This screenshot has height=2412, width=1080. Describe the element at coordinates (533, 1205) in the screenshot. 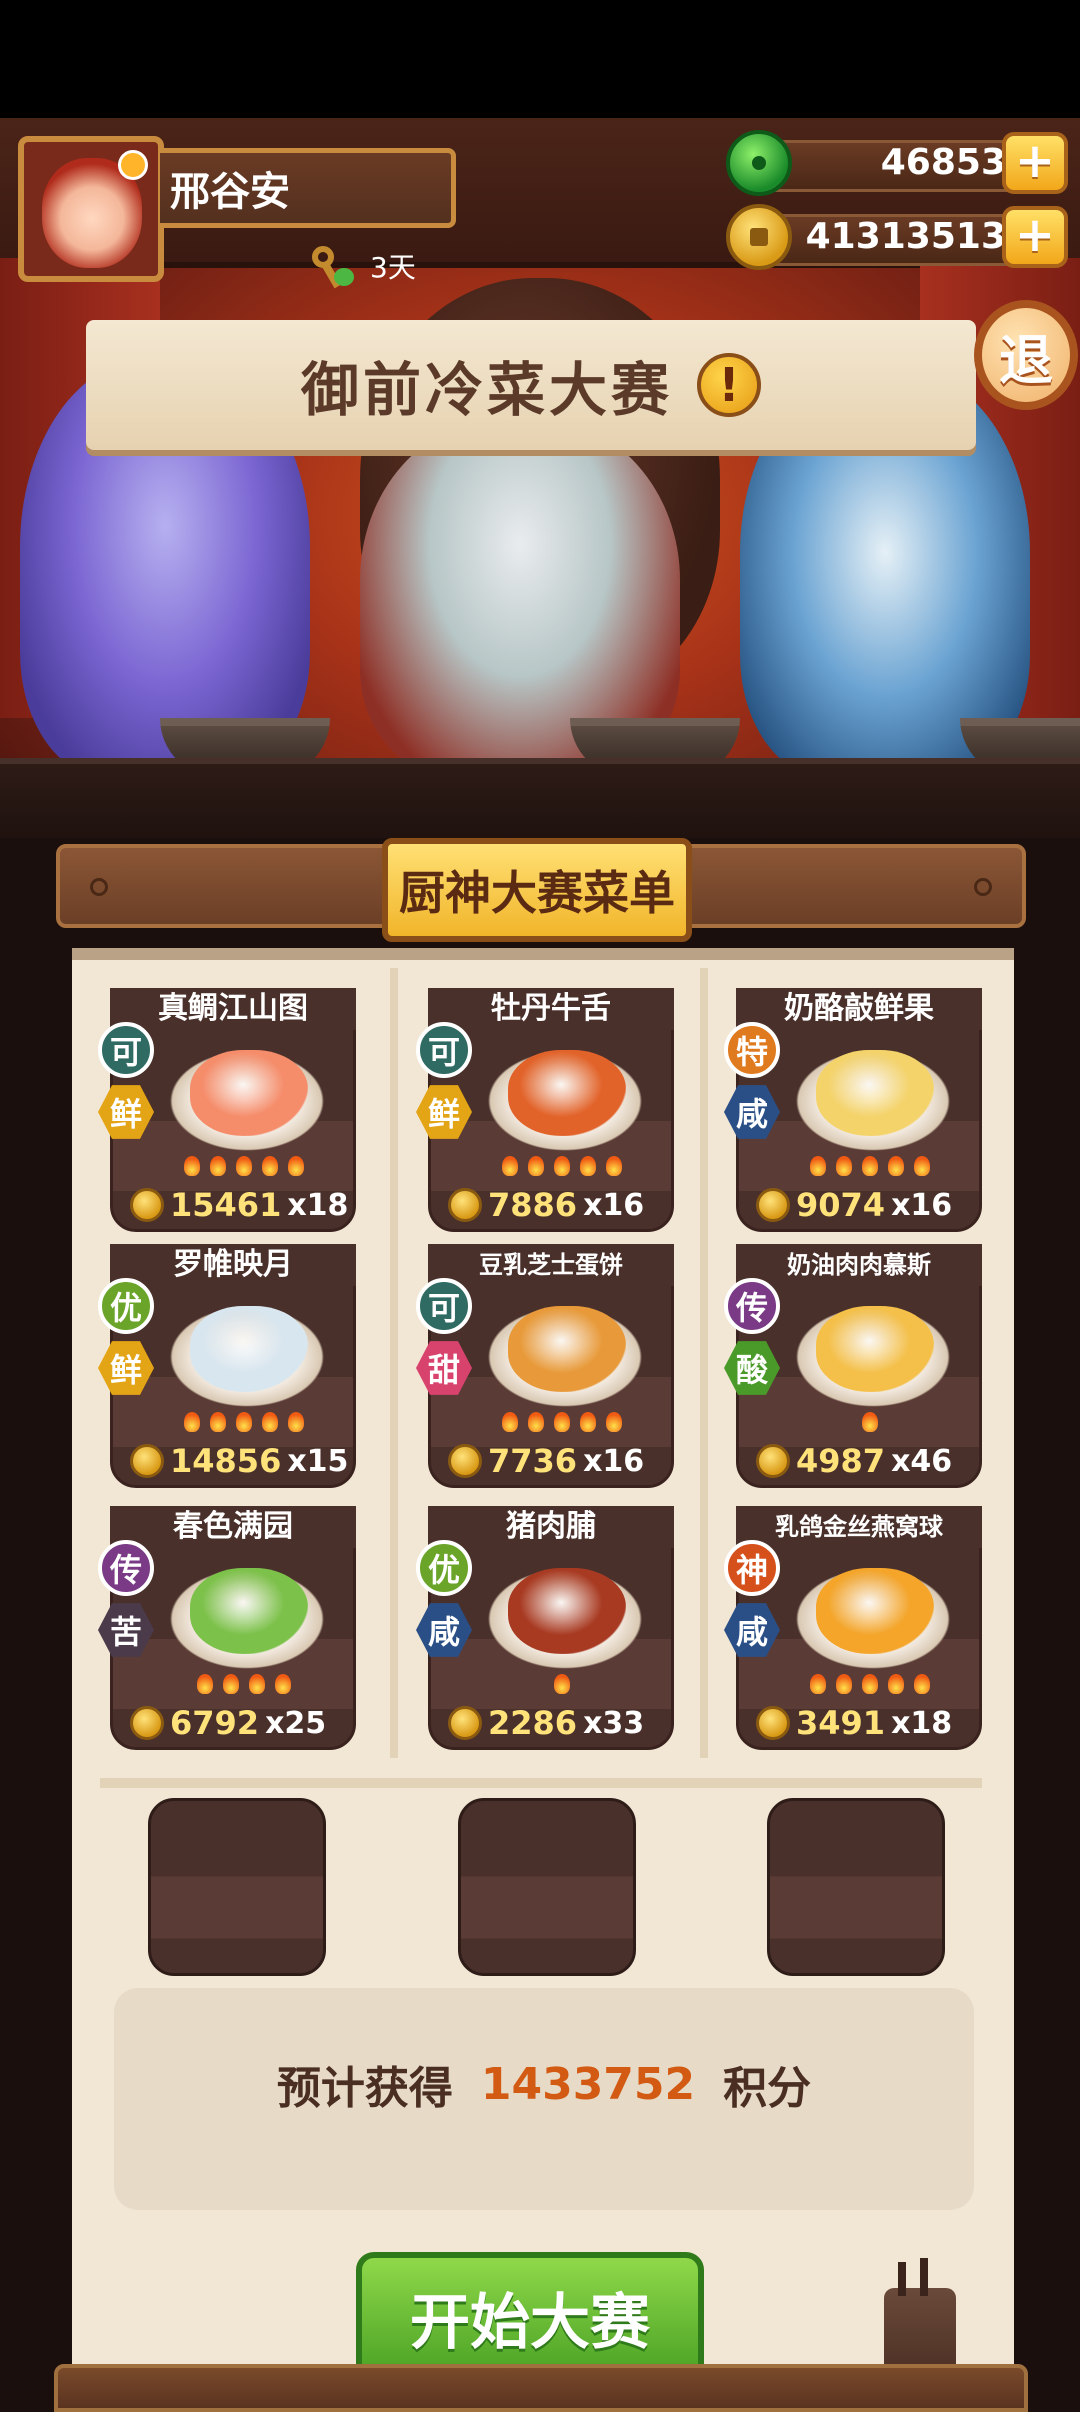

I see `dish-price-value: 7886` at that location.